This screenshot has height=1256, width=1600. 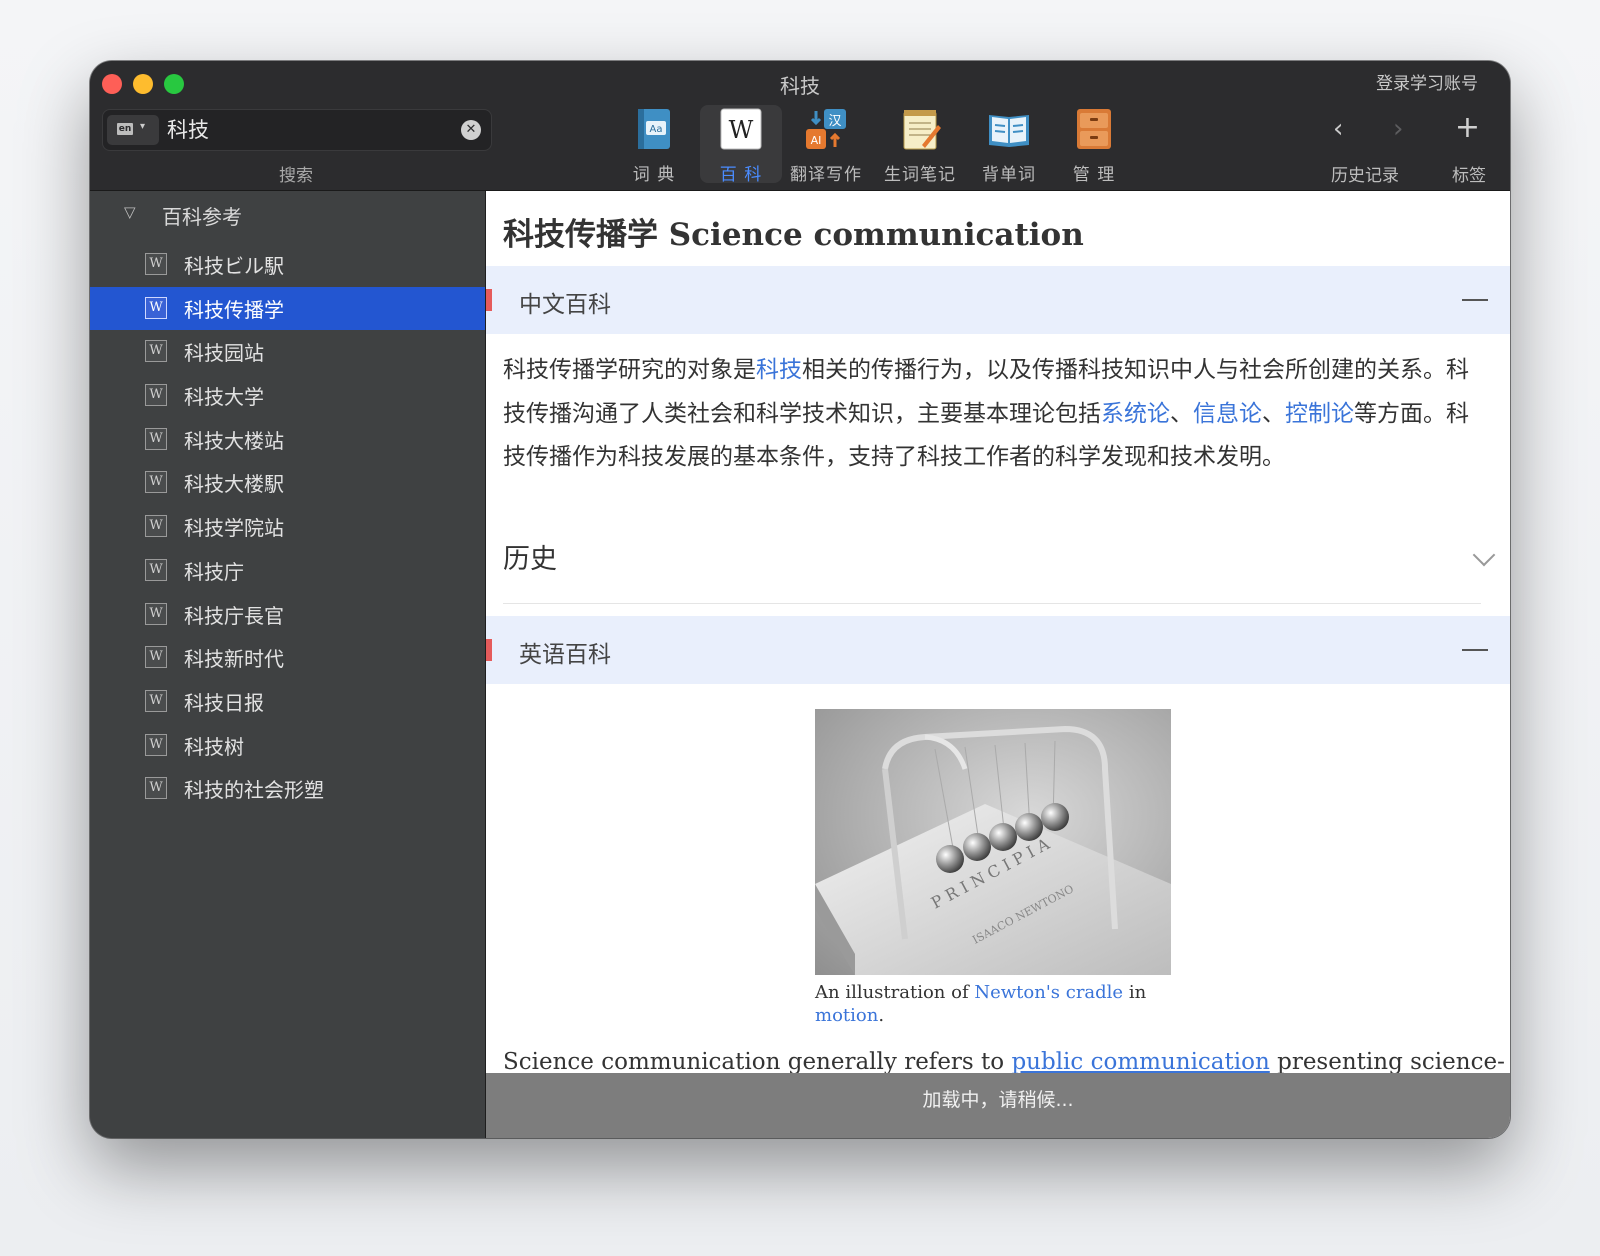 I want to click on svg-text: Aa, so click(x=656, y=129).